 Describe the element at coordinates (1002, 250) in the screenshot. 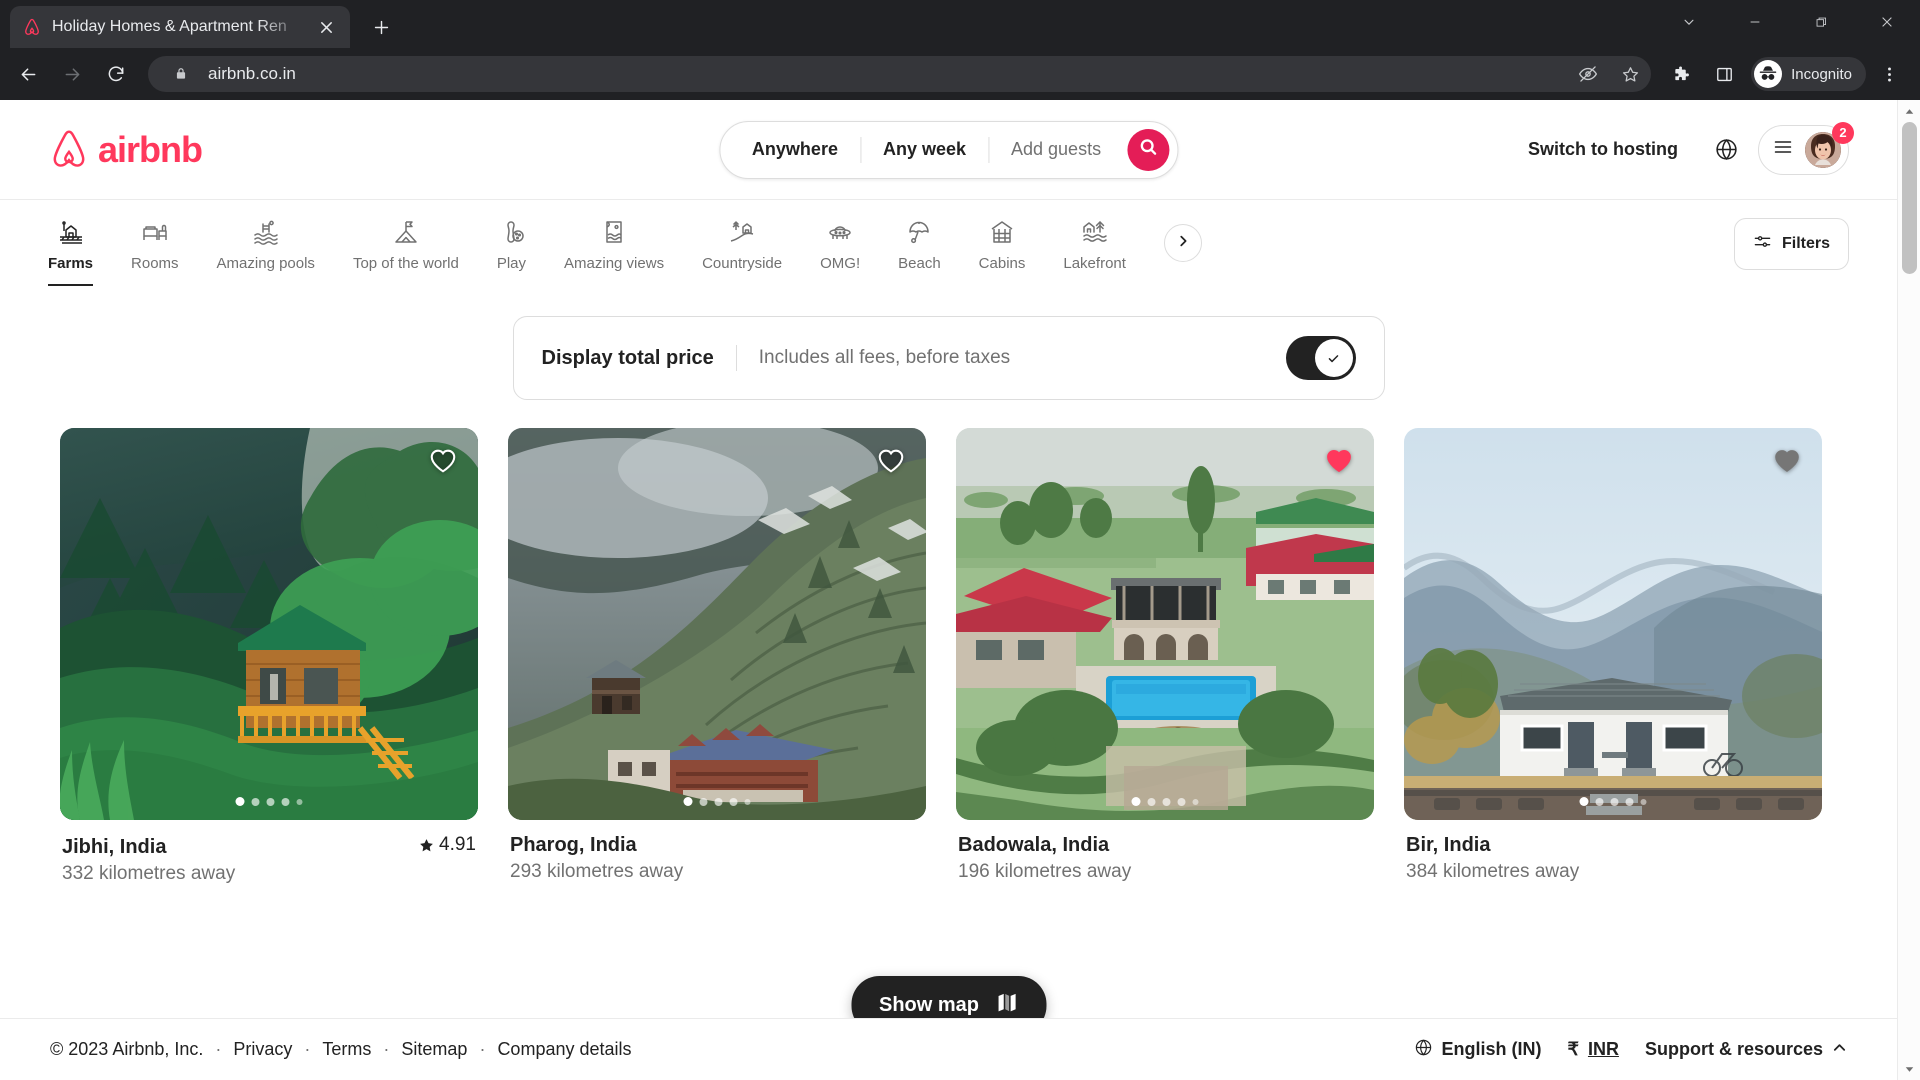

I see `category-item-cabins: Cabins` at that location.